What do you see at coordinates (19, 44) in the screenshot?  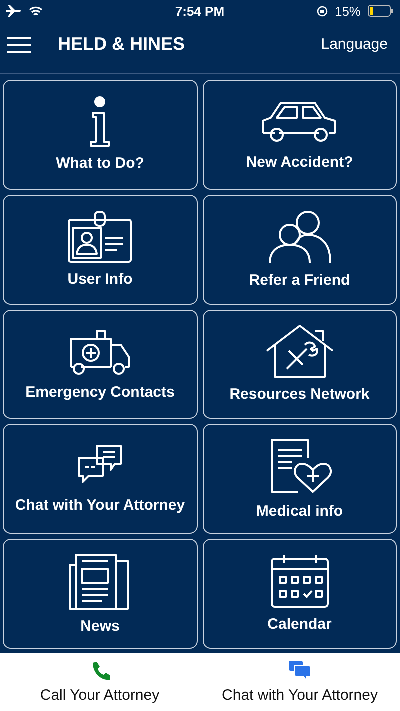 I see `menu-icon` at bounding box center [19, 44].